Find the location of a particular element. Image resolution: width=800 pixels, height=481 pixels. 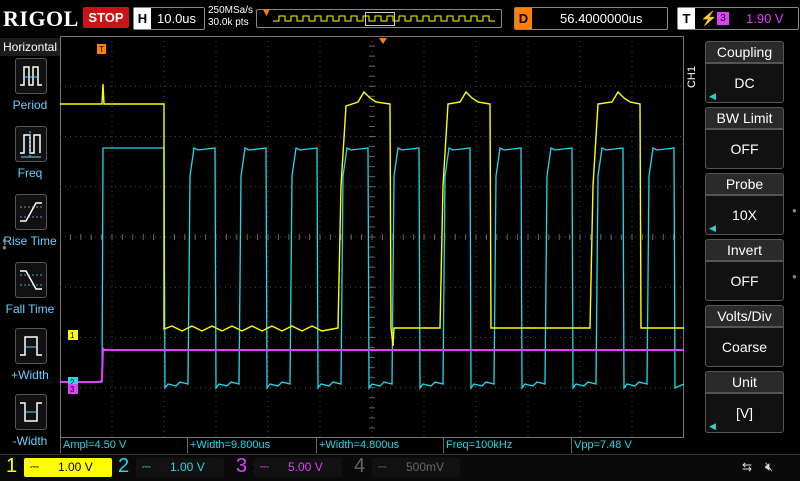

menu-title: Horizontal is located at coordinates (30, 47).